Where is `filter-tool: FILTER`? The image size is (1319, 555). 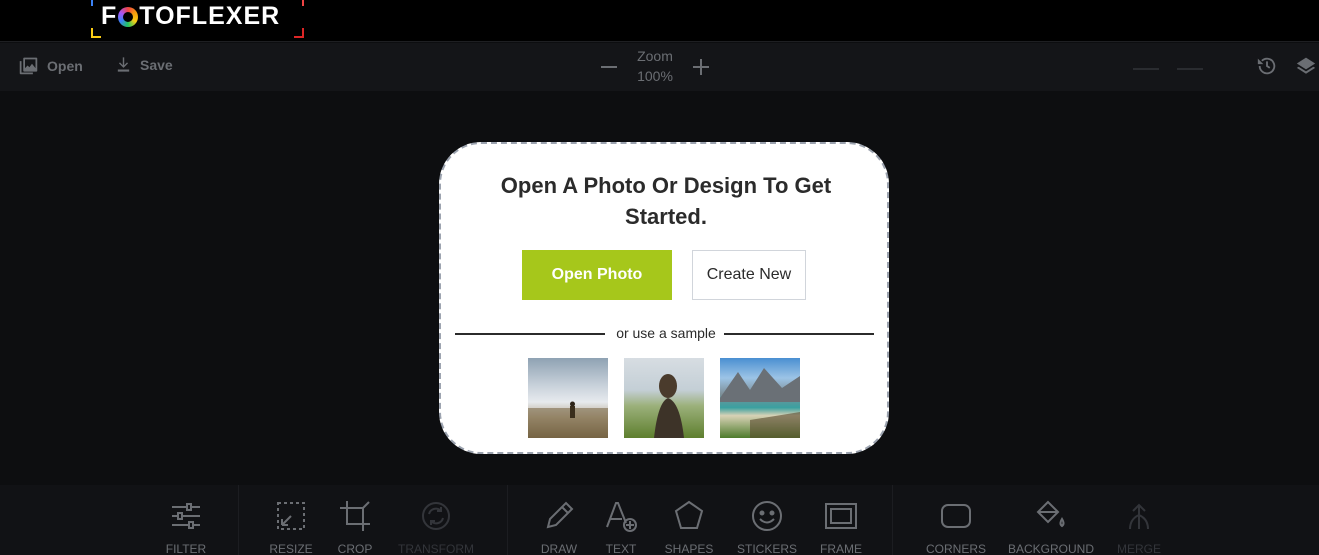 filter-tool: FILTER is located at coordinates (186, 527).